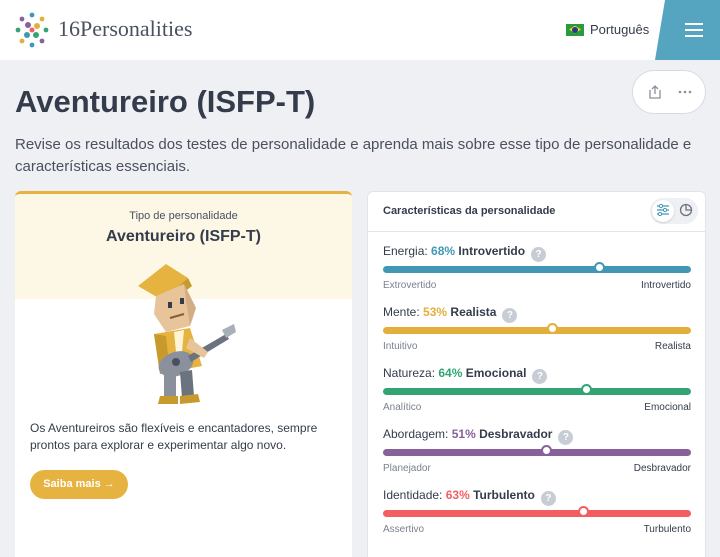  I want to click on trait-percentage: 53%, so click(435, 312).